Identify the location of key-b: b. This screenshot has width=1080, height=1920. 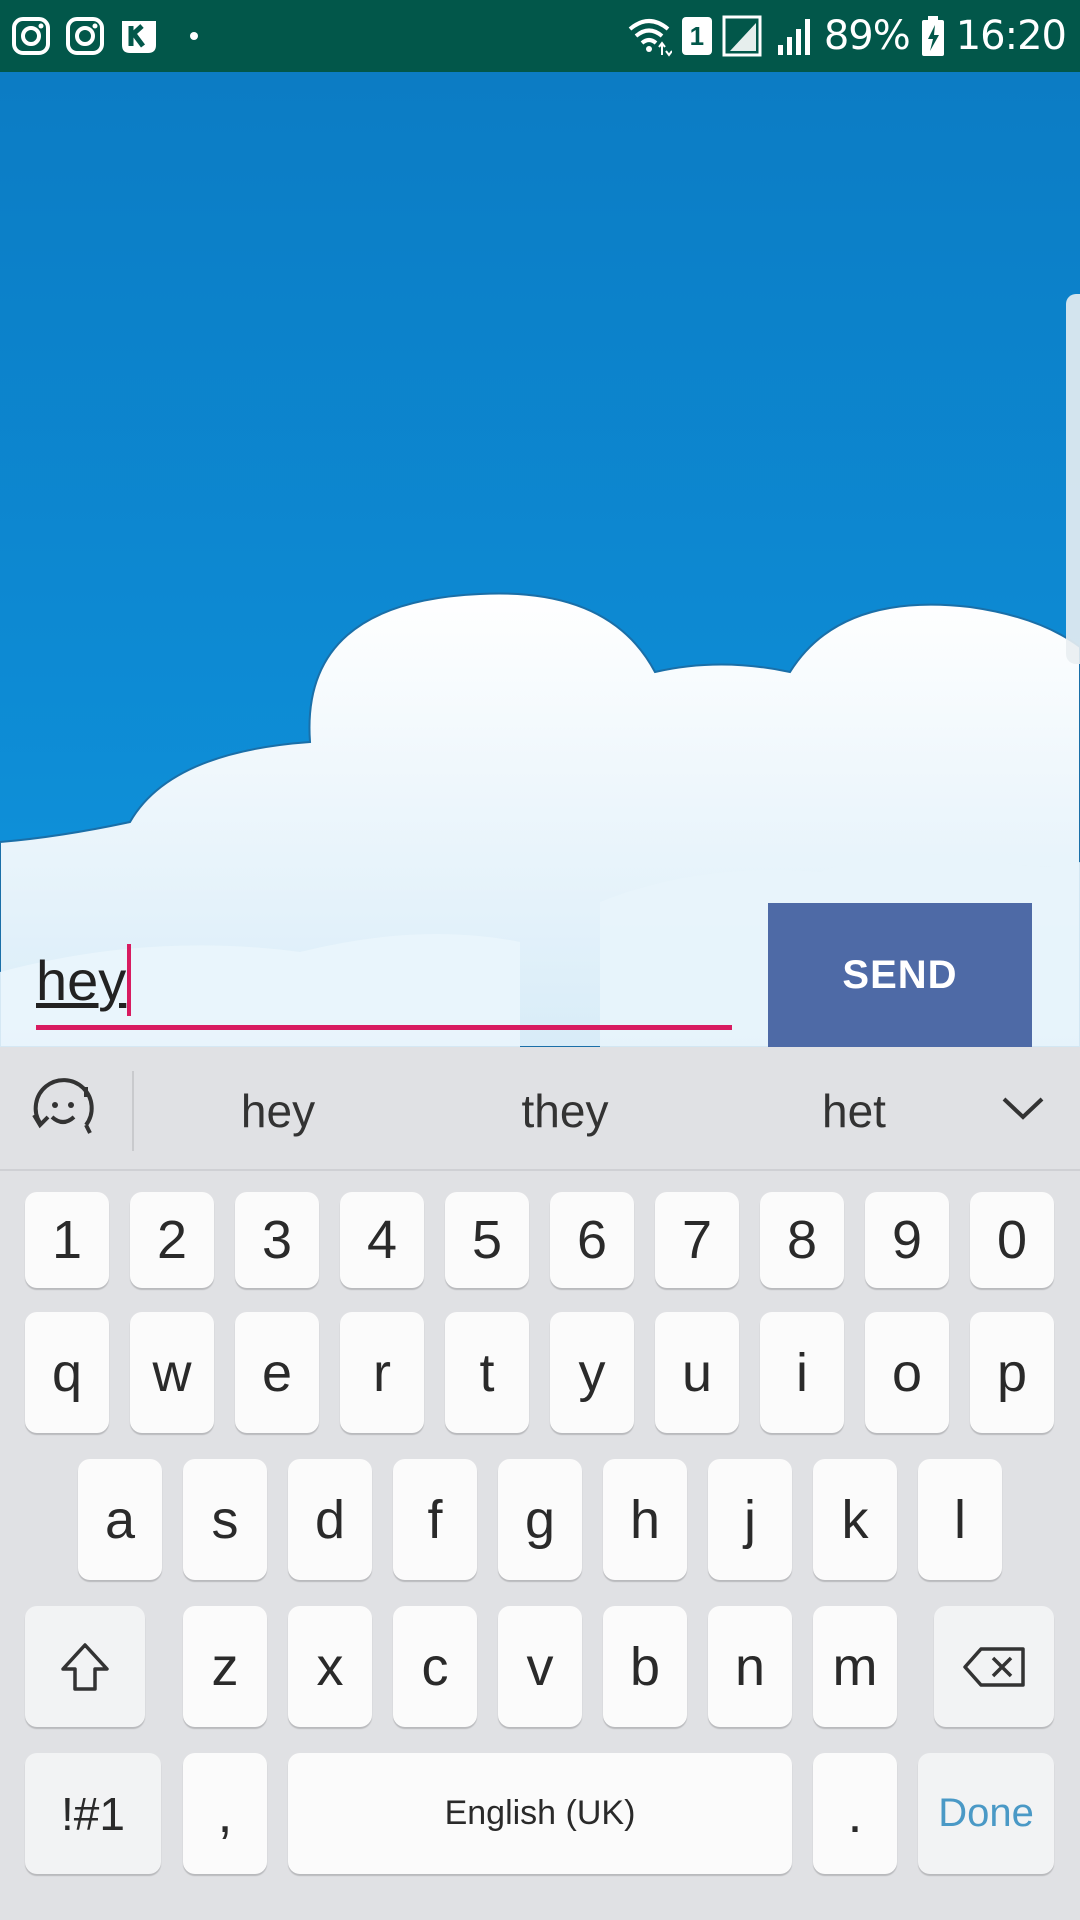
(645, 1666).